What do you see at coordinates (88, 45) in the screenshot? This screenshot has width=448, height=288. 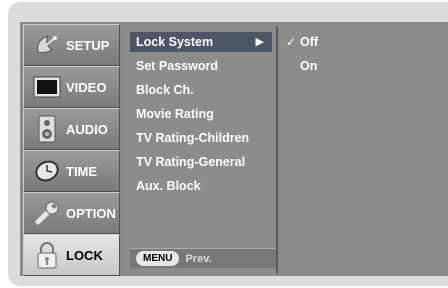 I see `sidebar-item-label: SETUP` at bounding box center [88, 45].